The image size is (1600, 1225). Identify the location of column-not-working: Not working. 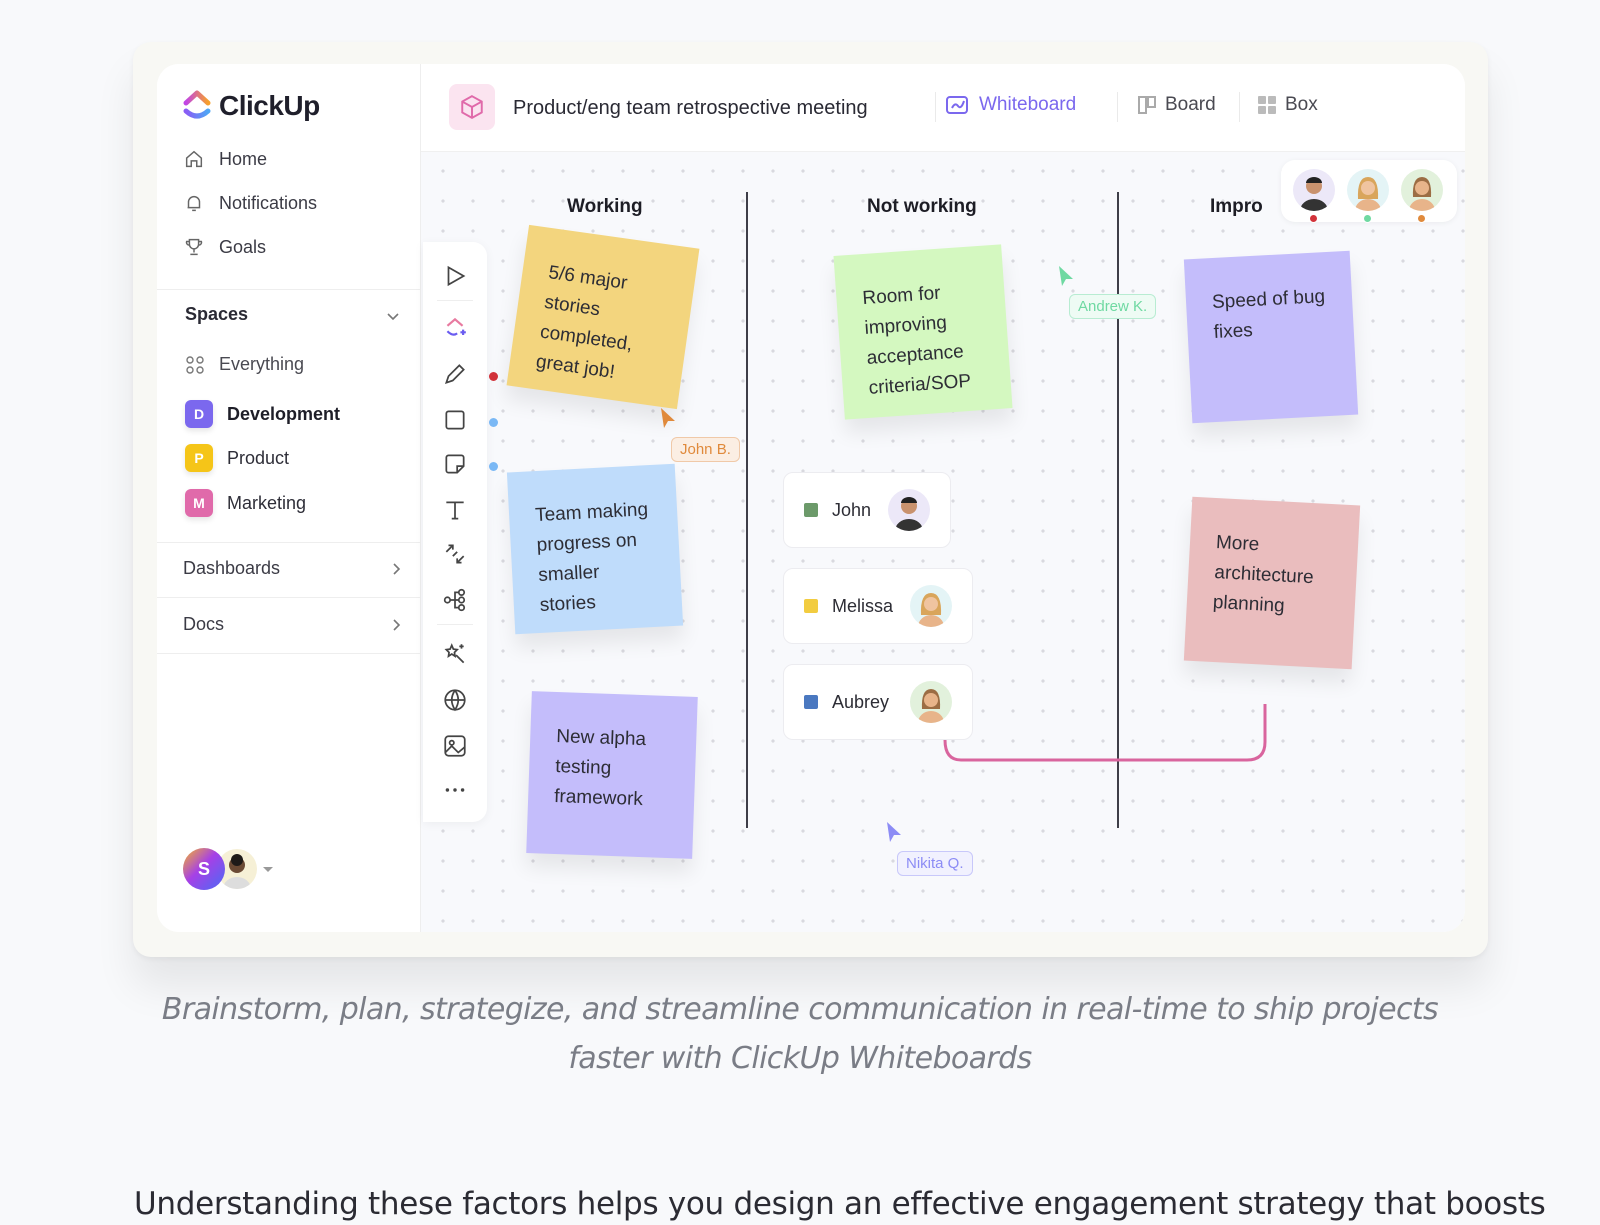
(922, 206).